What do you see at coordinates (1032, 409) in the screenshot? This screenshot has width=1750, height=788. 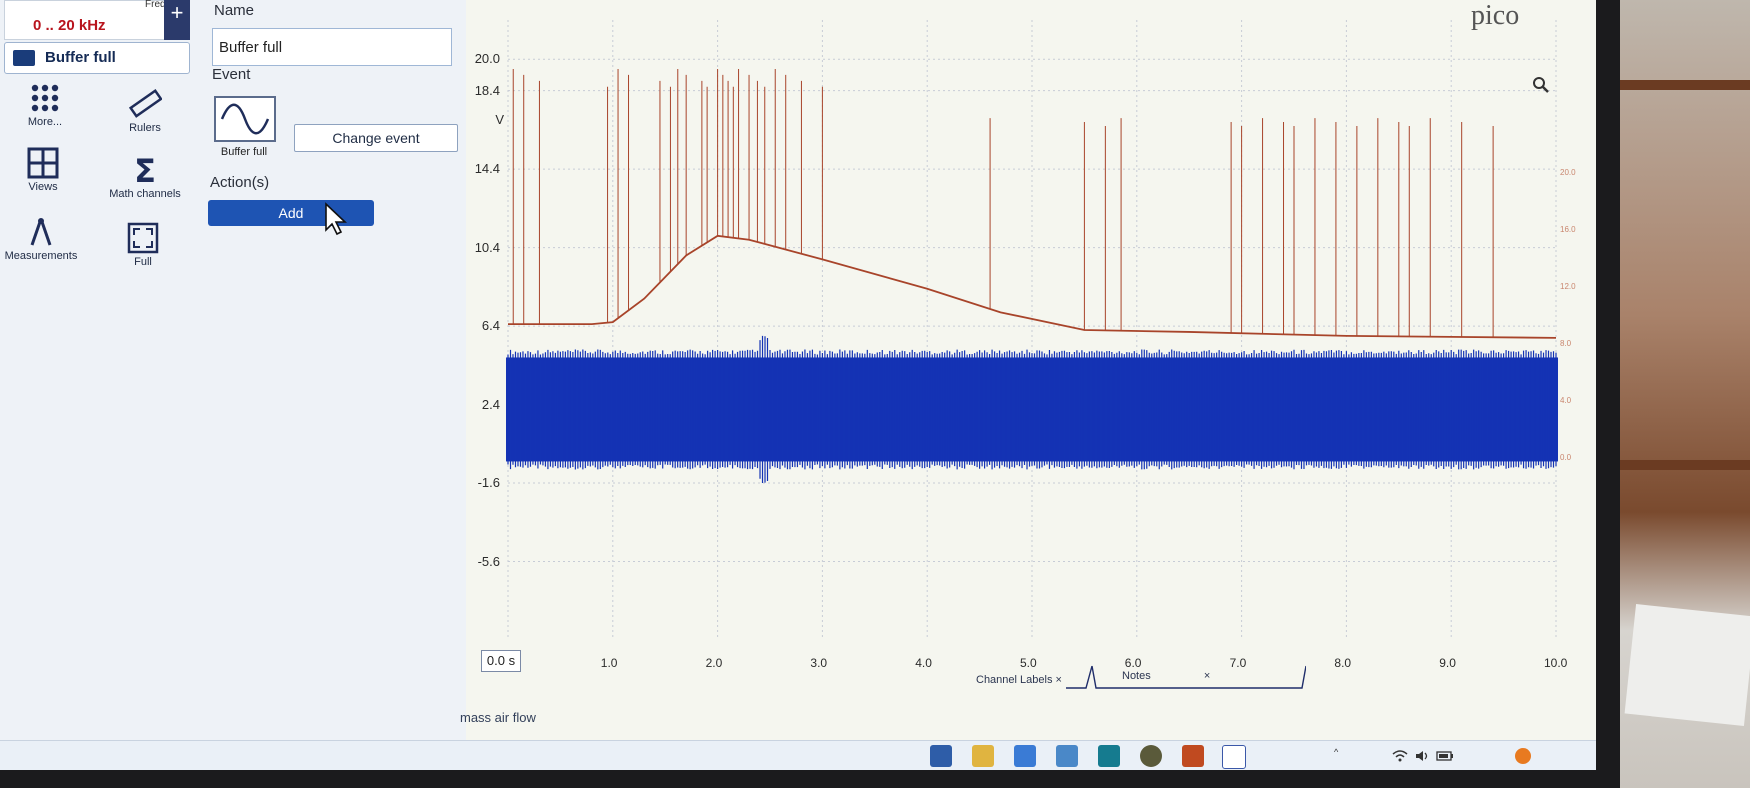 I see `channel-a-noise` at bounding box center [1032, 409].